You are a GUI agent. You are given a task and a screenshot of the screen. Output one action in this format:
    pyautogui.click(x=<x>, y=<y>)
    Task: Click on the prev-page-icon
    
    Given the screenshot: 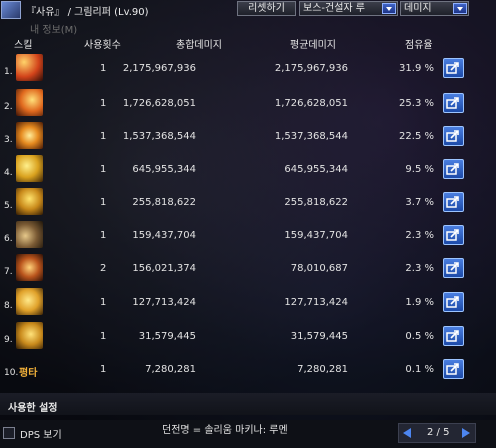 What is the action you would take?
    pyautogui.click(x=407, y=433)
    